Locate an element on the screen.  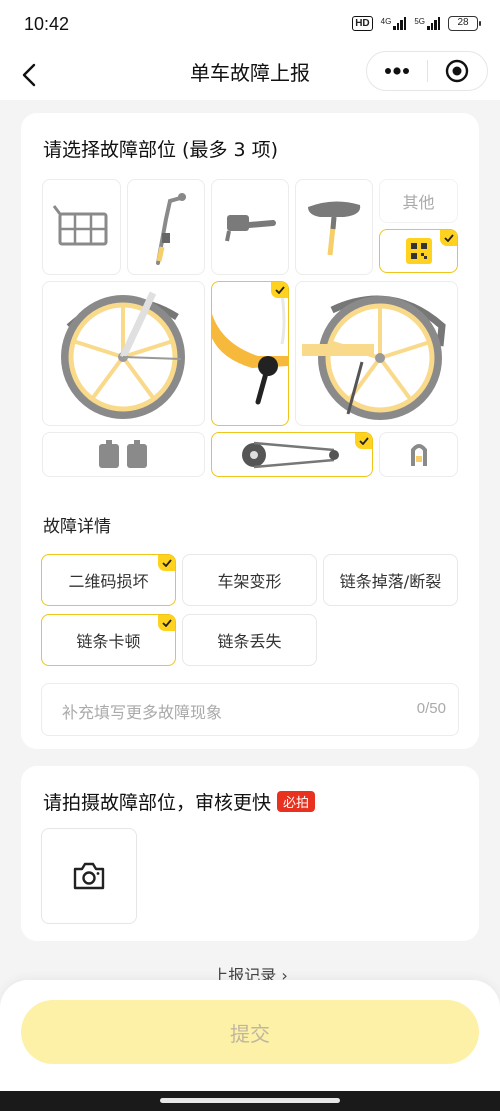
part-frame-crank is located at coordinates (250, 353).